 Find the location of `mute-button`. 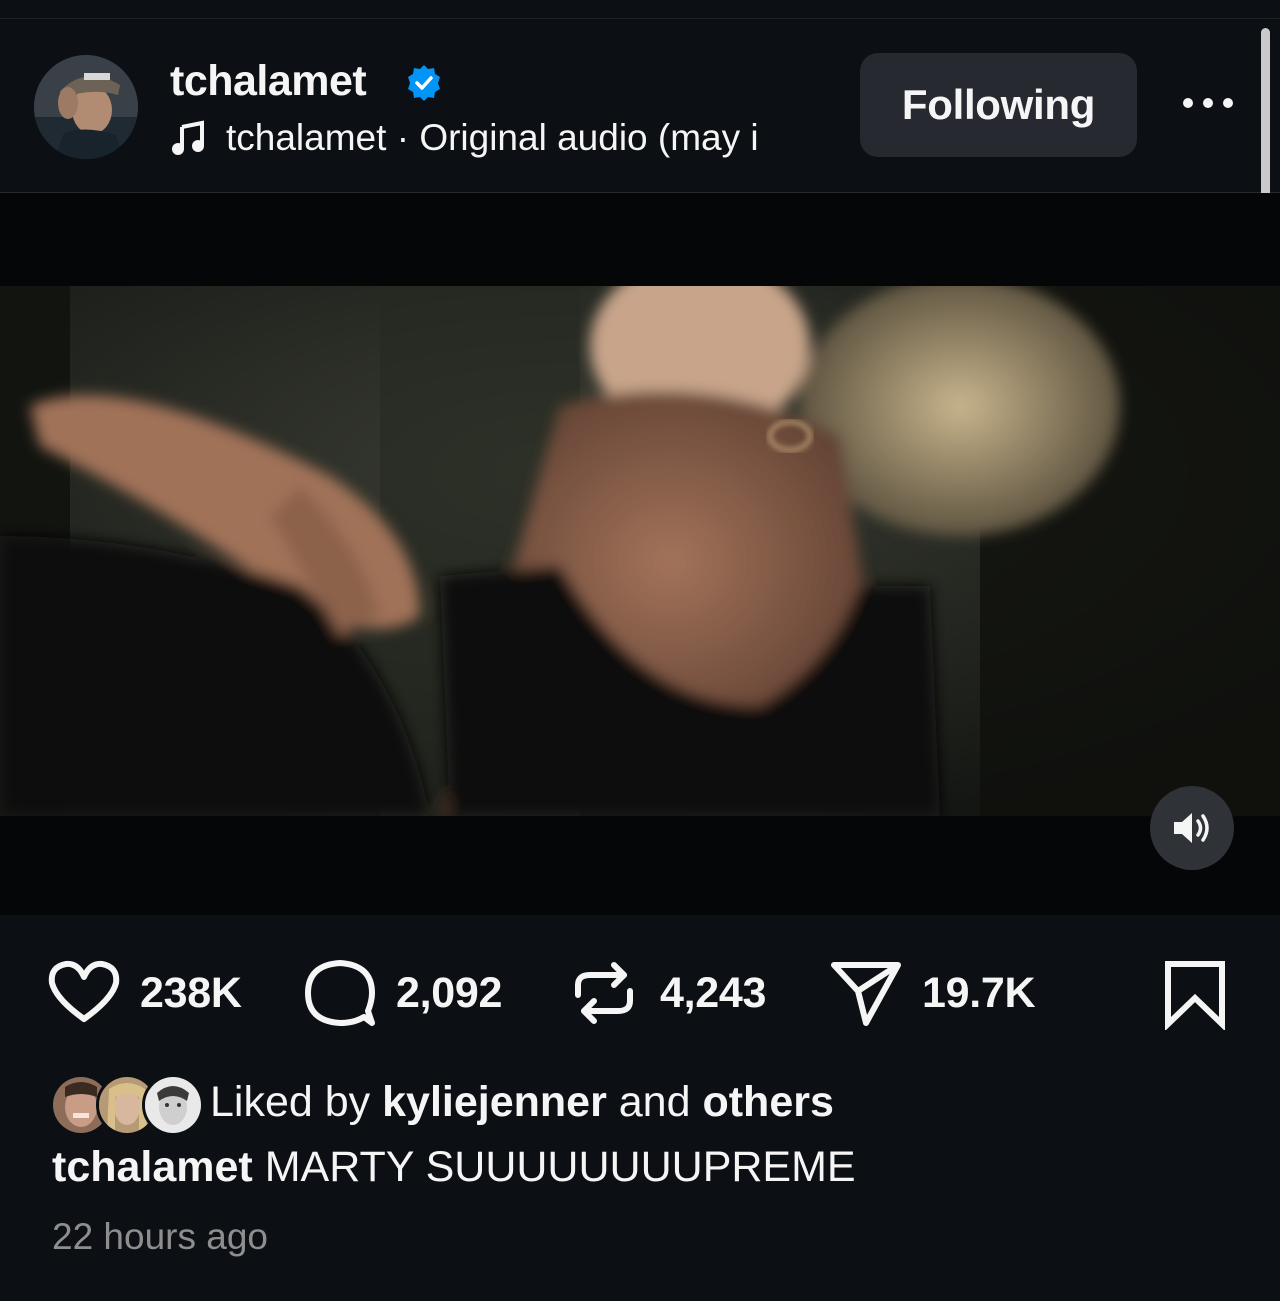

mute-button is located at coordinates (1192, 828).